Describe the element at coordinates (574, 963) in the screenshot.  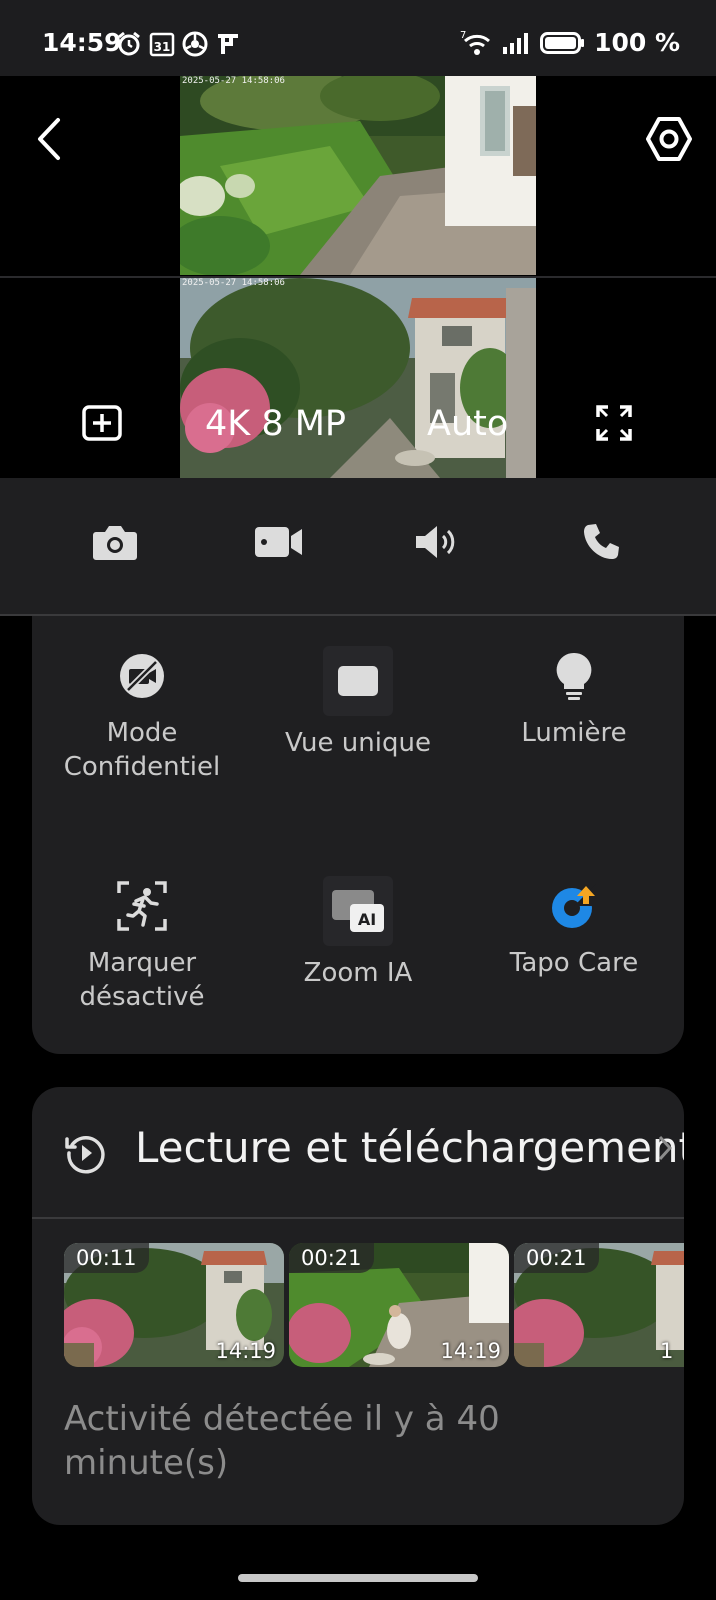
I see `feature-label: Tapo Care` at that location.